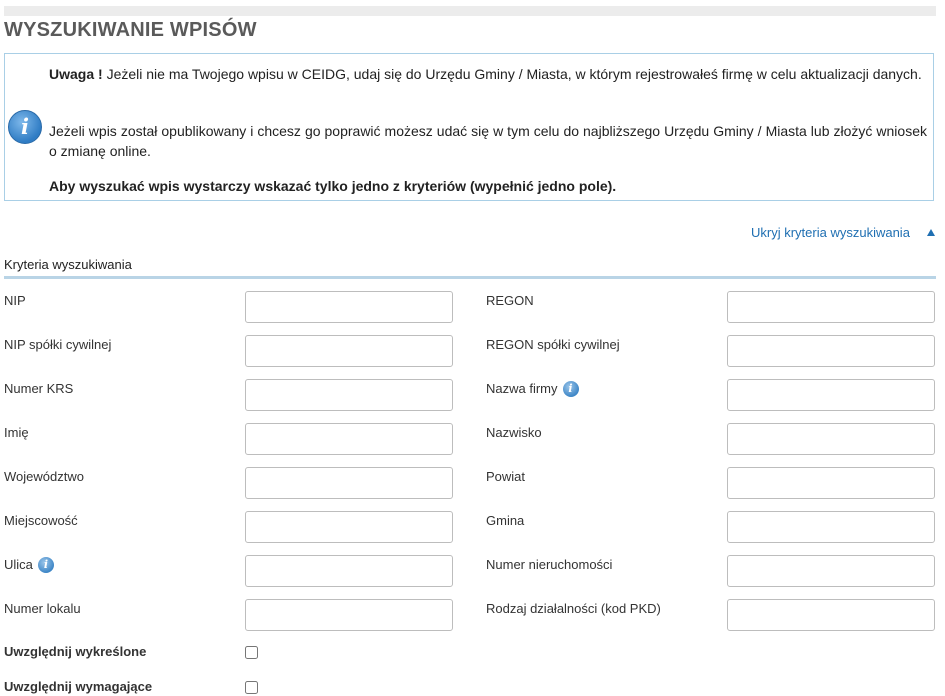 The height and width of the screenshot is (696, 945). What do you see at coordinates (349, 351) in the screenshot?
I see `field-input-nip-spolki-cywilnej` at bounding box center [349, 351].